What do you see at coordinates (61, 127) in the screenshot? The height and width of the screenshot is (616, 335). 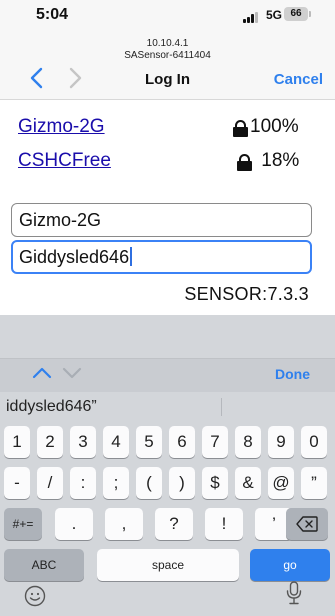 I see `network-link: Gizmo-2G` at bounding box center [61, 127].